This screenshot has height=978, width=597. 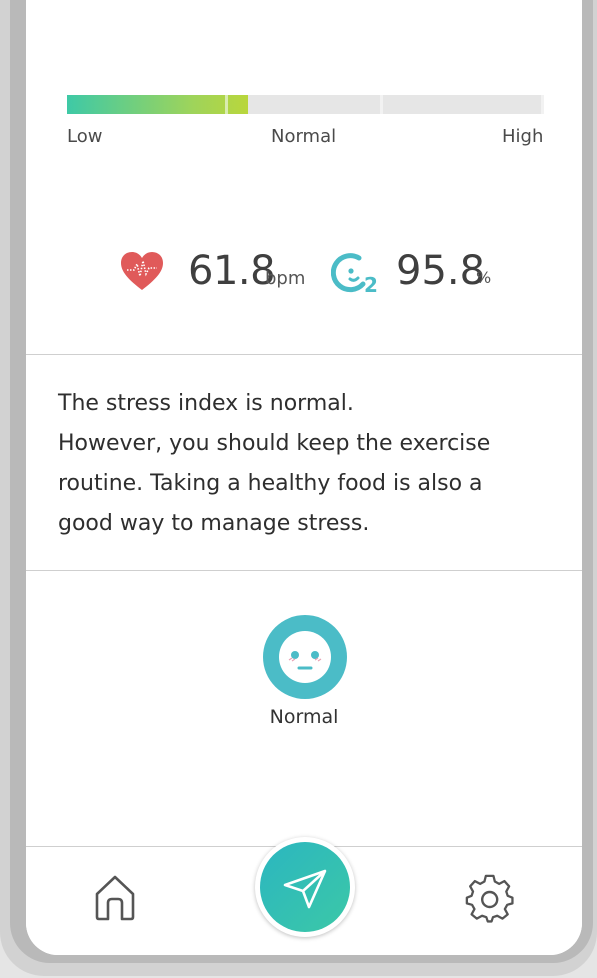 I want to click on paper-plane-icon, so click(x=305, y=887).